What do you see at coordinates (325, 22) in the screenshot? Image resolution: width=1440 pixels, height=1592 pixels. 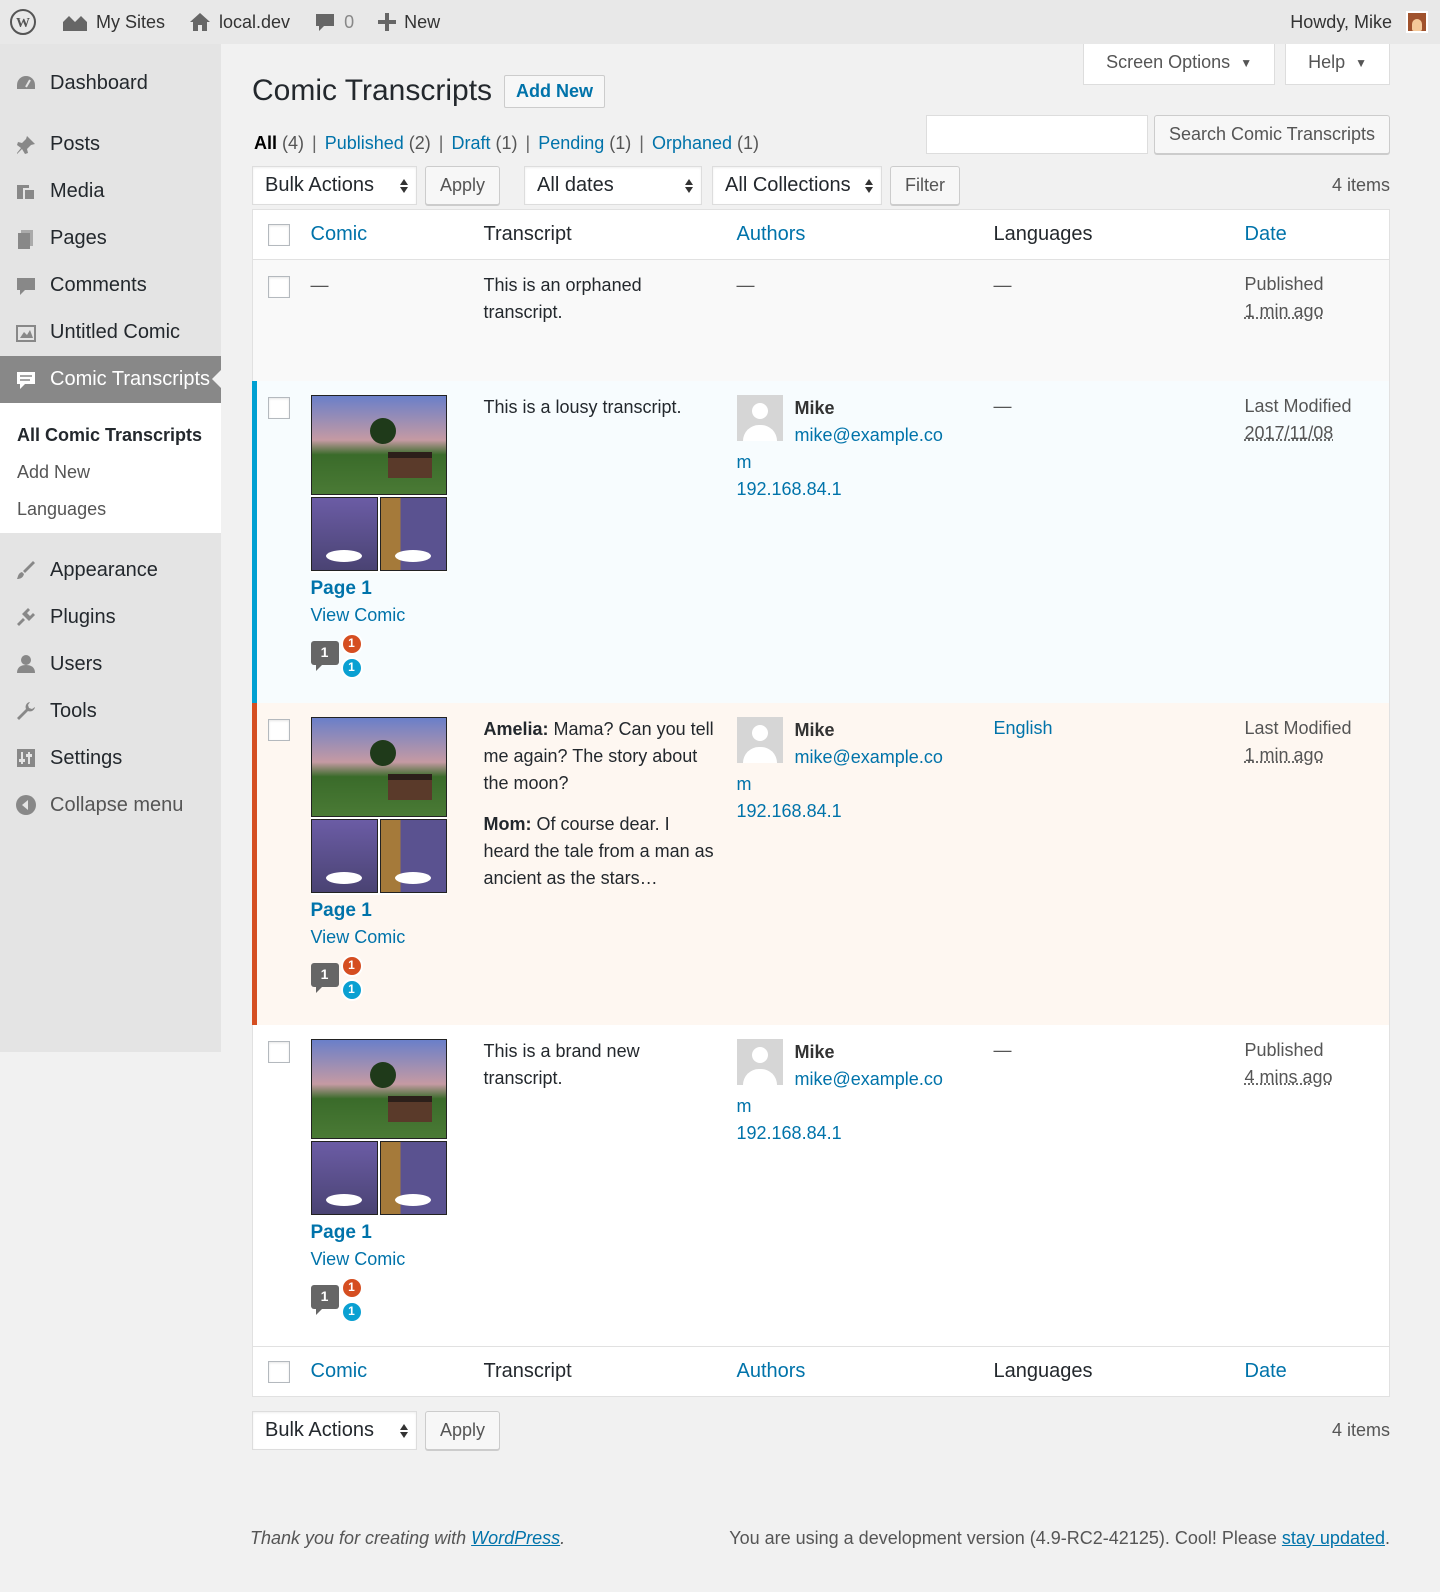 I see `comment-bubble-icon` at bounding box center [325, 22].